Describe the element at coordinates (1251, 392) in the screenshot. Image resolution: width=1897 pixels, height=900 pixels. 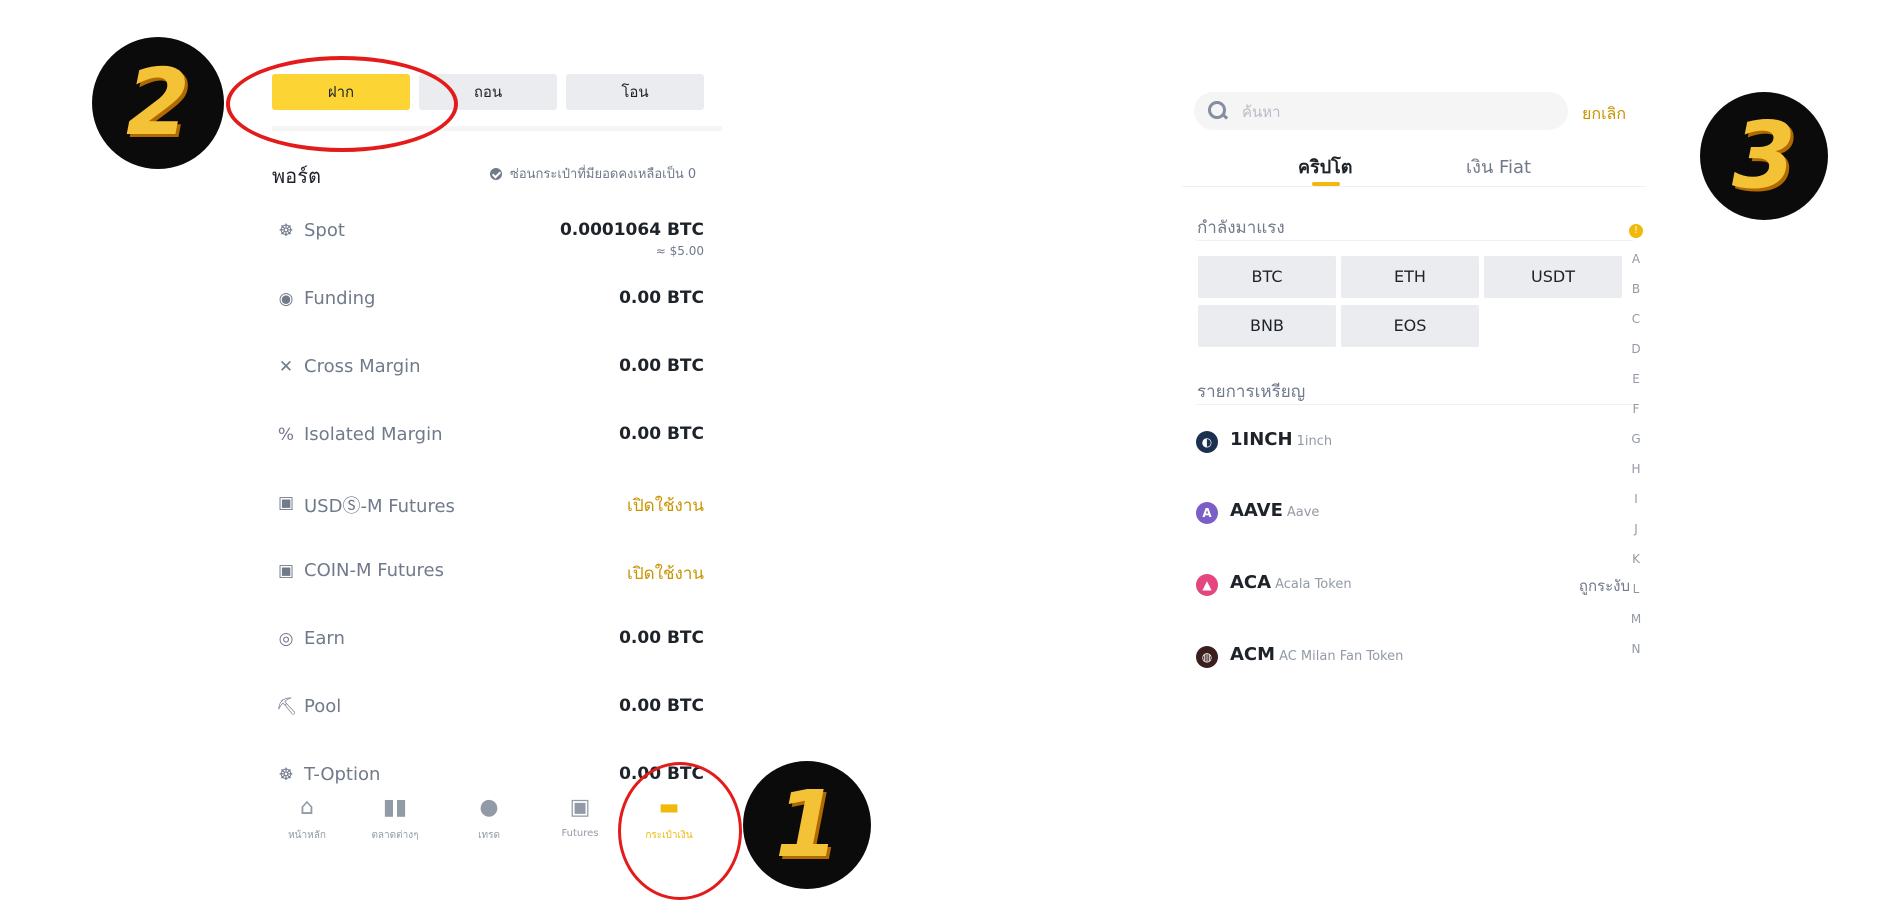
I see `coin-list-title: รายการเหรียญ` at that location.